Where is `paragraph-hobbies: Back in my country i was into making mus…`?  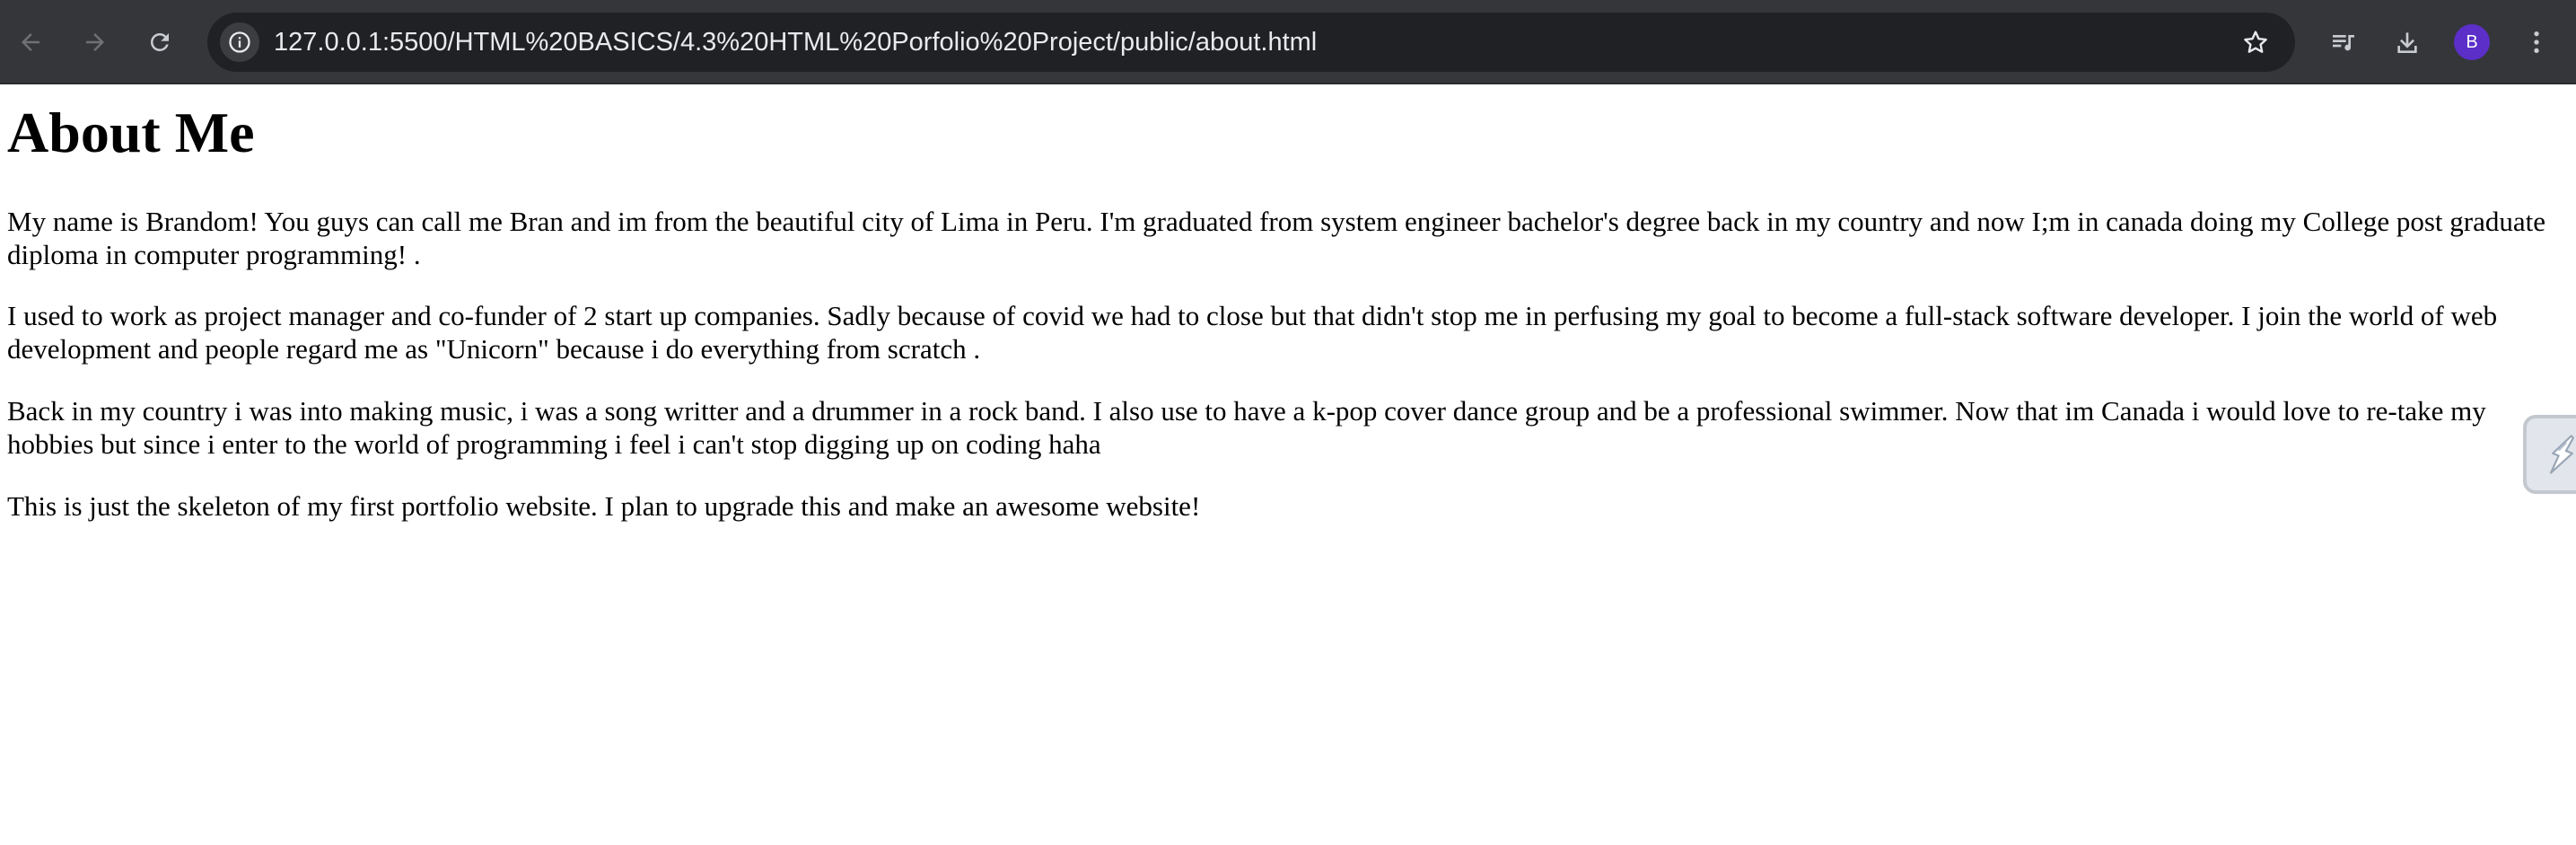 paragraph-hobbies: Back in my country i was into making mus… is located at coordinates (1246, 427).